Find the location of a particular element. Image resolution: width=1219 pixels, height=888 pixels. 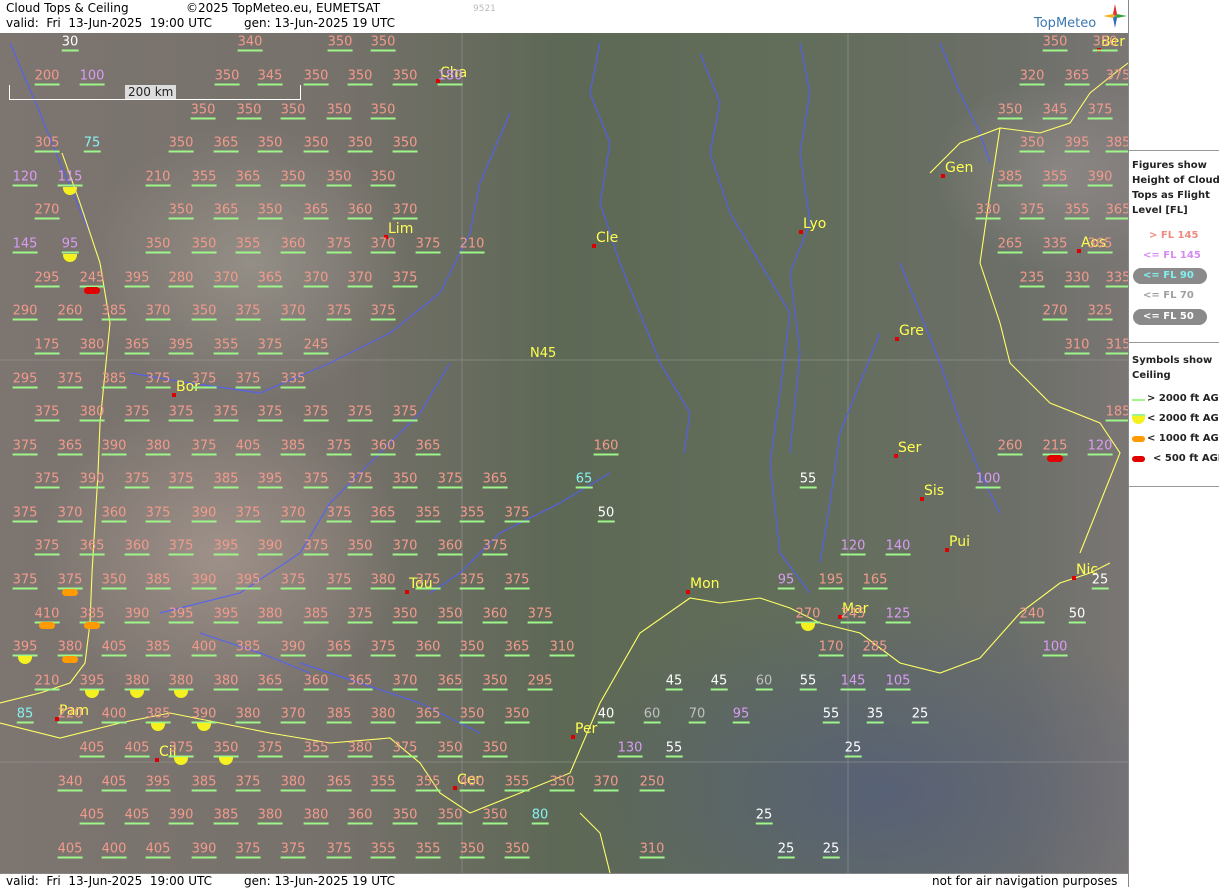

legend-fig-title-2: Height of Cloud is located at coordinates (1175, 180).